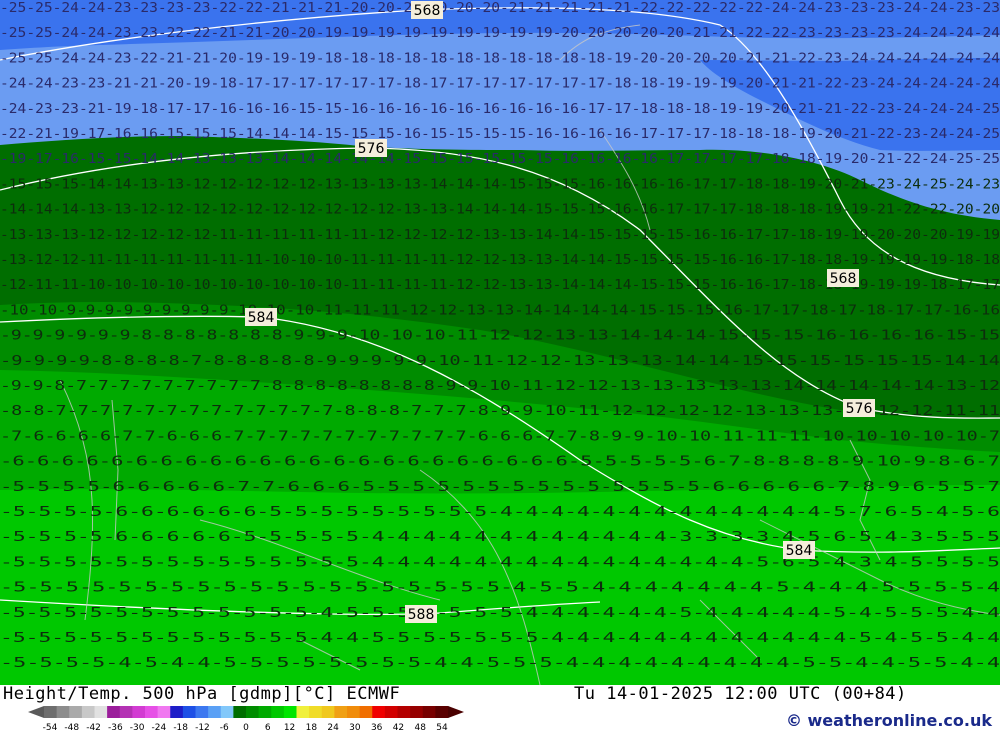  What do you see at coordinates (398, 727) in the screenshot?
I see `legend-tick-label: 42` at bounding box center [398, 727].